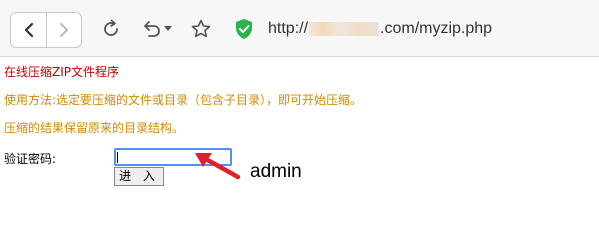 The height and width of the screenshot is (241, 599). I want to click on dropdown-caret-icon, so click(168, 28).